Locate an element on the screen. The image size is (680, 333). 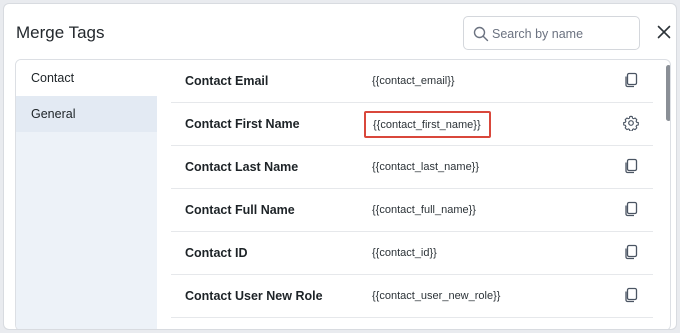
tag-code-highlighted: {{contact_first_name}} is located at coordinates (427, 124).